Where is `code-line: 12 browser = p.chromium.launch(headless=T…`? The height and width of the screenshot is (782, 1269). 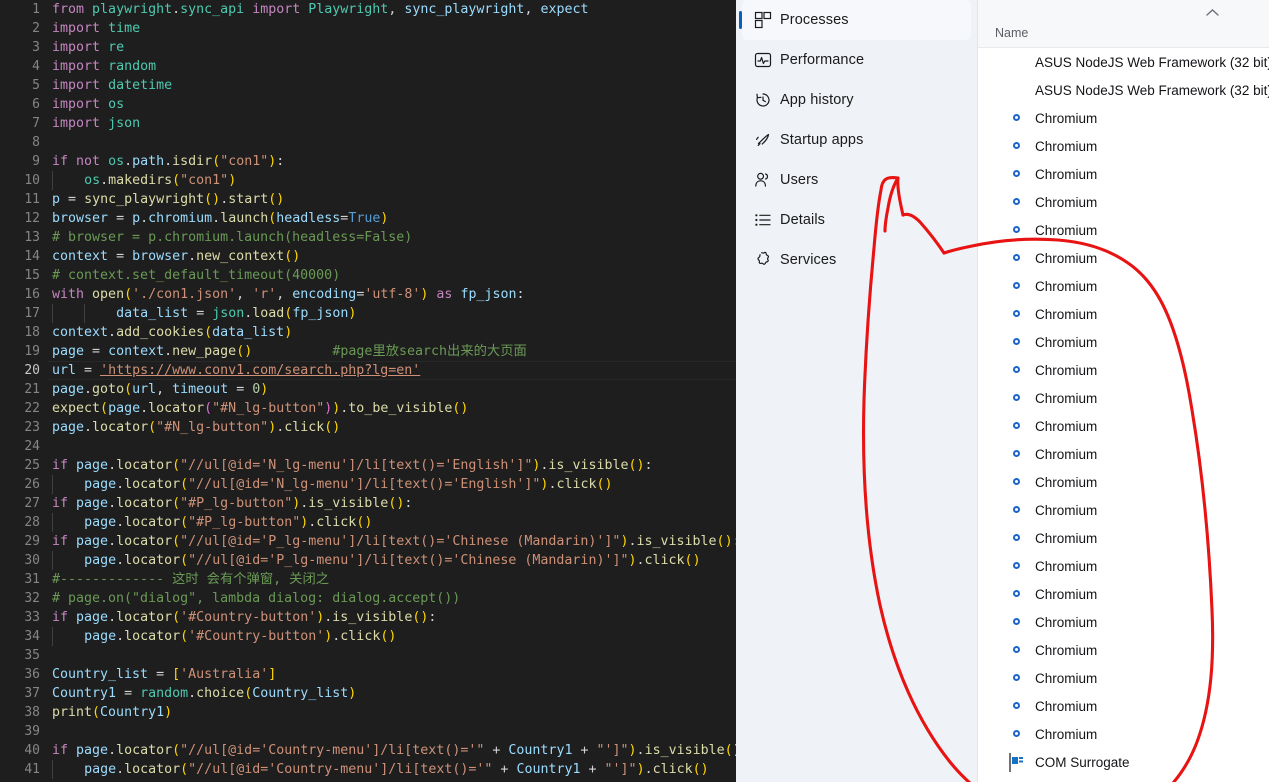
code-line: 12 browser = p.chromium.launch(headless=T… is located at coordinates (368, 218).